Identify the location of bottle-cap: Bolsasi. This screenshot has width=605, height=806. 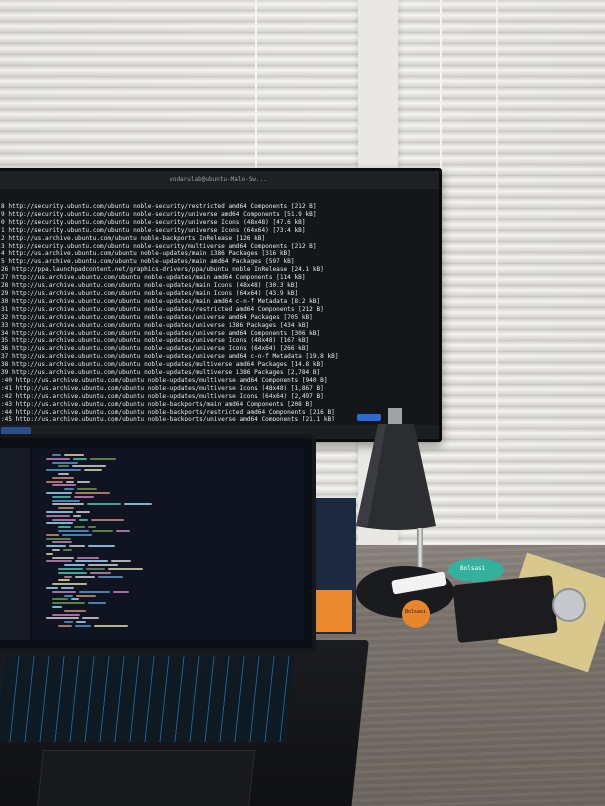
(476, 570).